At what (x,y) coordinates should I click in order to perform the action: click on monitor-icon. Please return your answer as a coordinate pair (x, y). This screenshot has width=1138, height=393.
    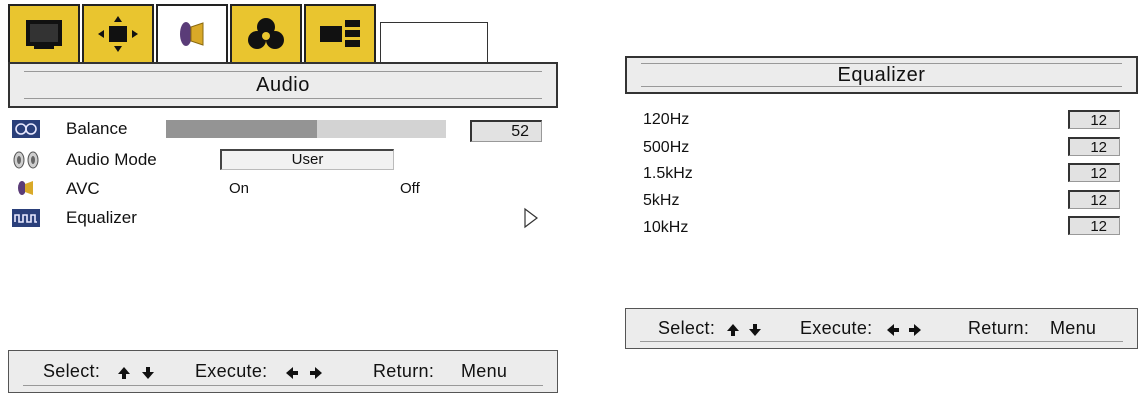
    Looking at the image, I should click on (44, 34).